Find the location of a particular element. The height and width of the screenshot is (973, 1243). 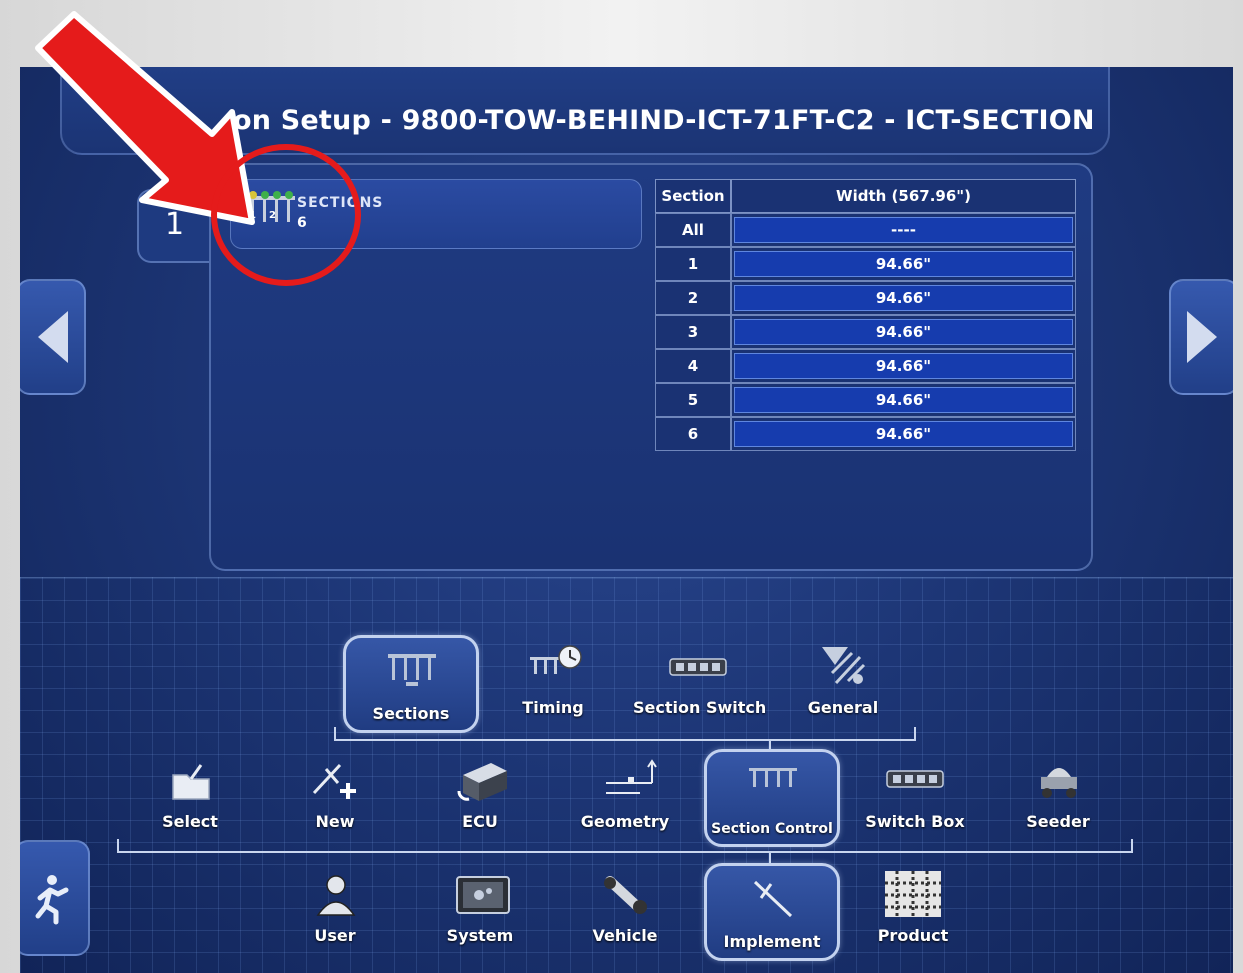

tab-timing: Timing is located at coordinates (553, 681).